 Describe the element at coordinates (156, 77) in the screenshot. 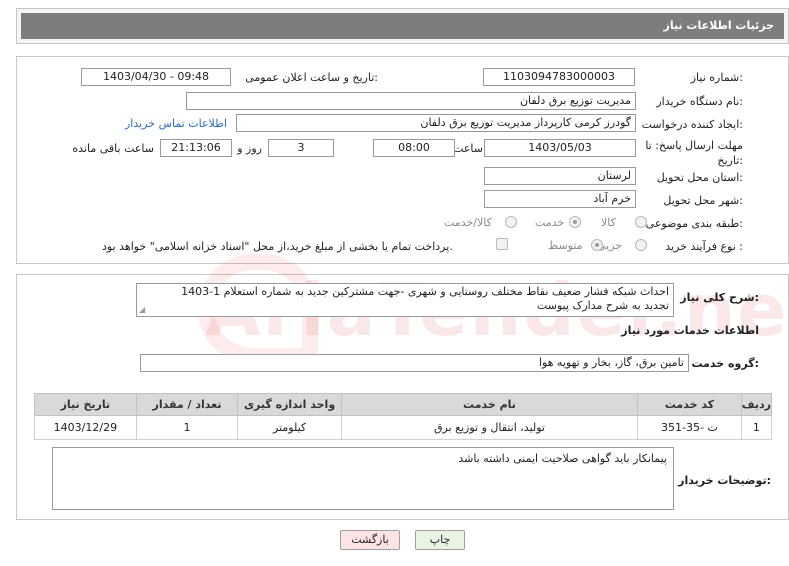

I see `announce-field: 1403/04/30 - 09:48` at that location.